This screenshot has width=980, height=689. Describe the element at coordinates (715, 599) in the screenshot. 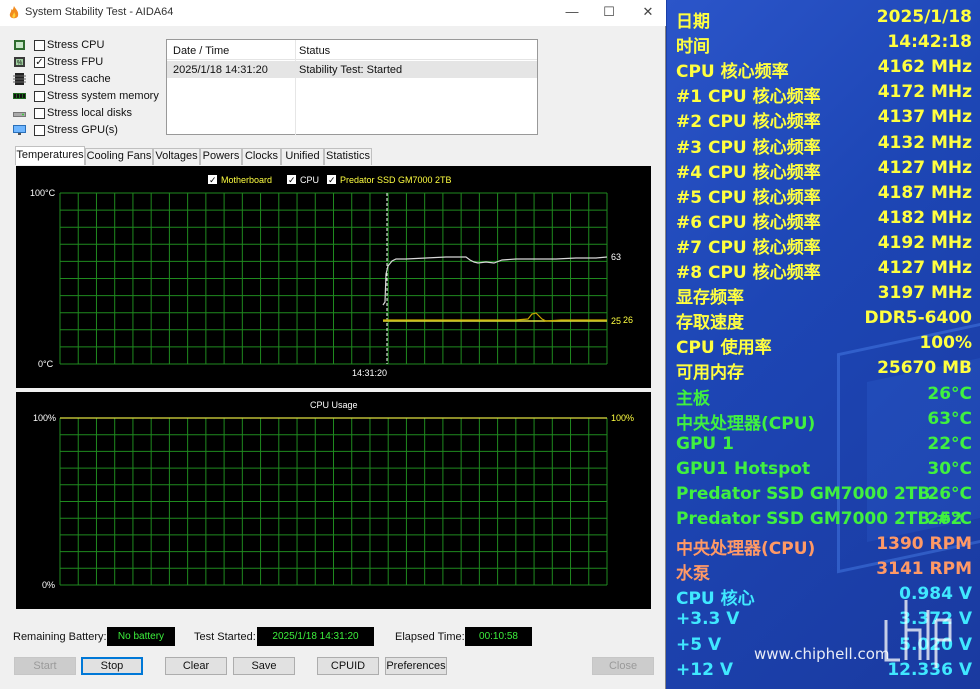

I see `osd-row-label: CPU 核心` at that location.